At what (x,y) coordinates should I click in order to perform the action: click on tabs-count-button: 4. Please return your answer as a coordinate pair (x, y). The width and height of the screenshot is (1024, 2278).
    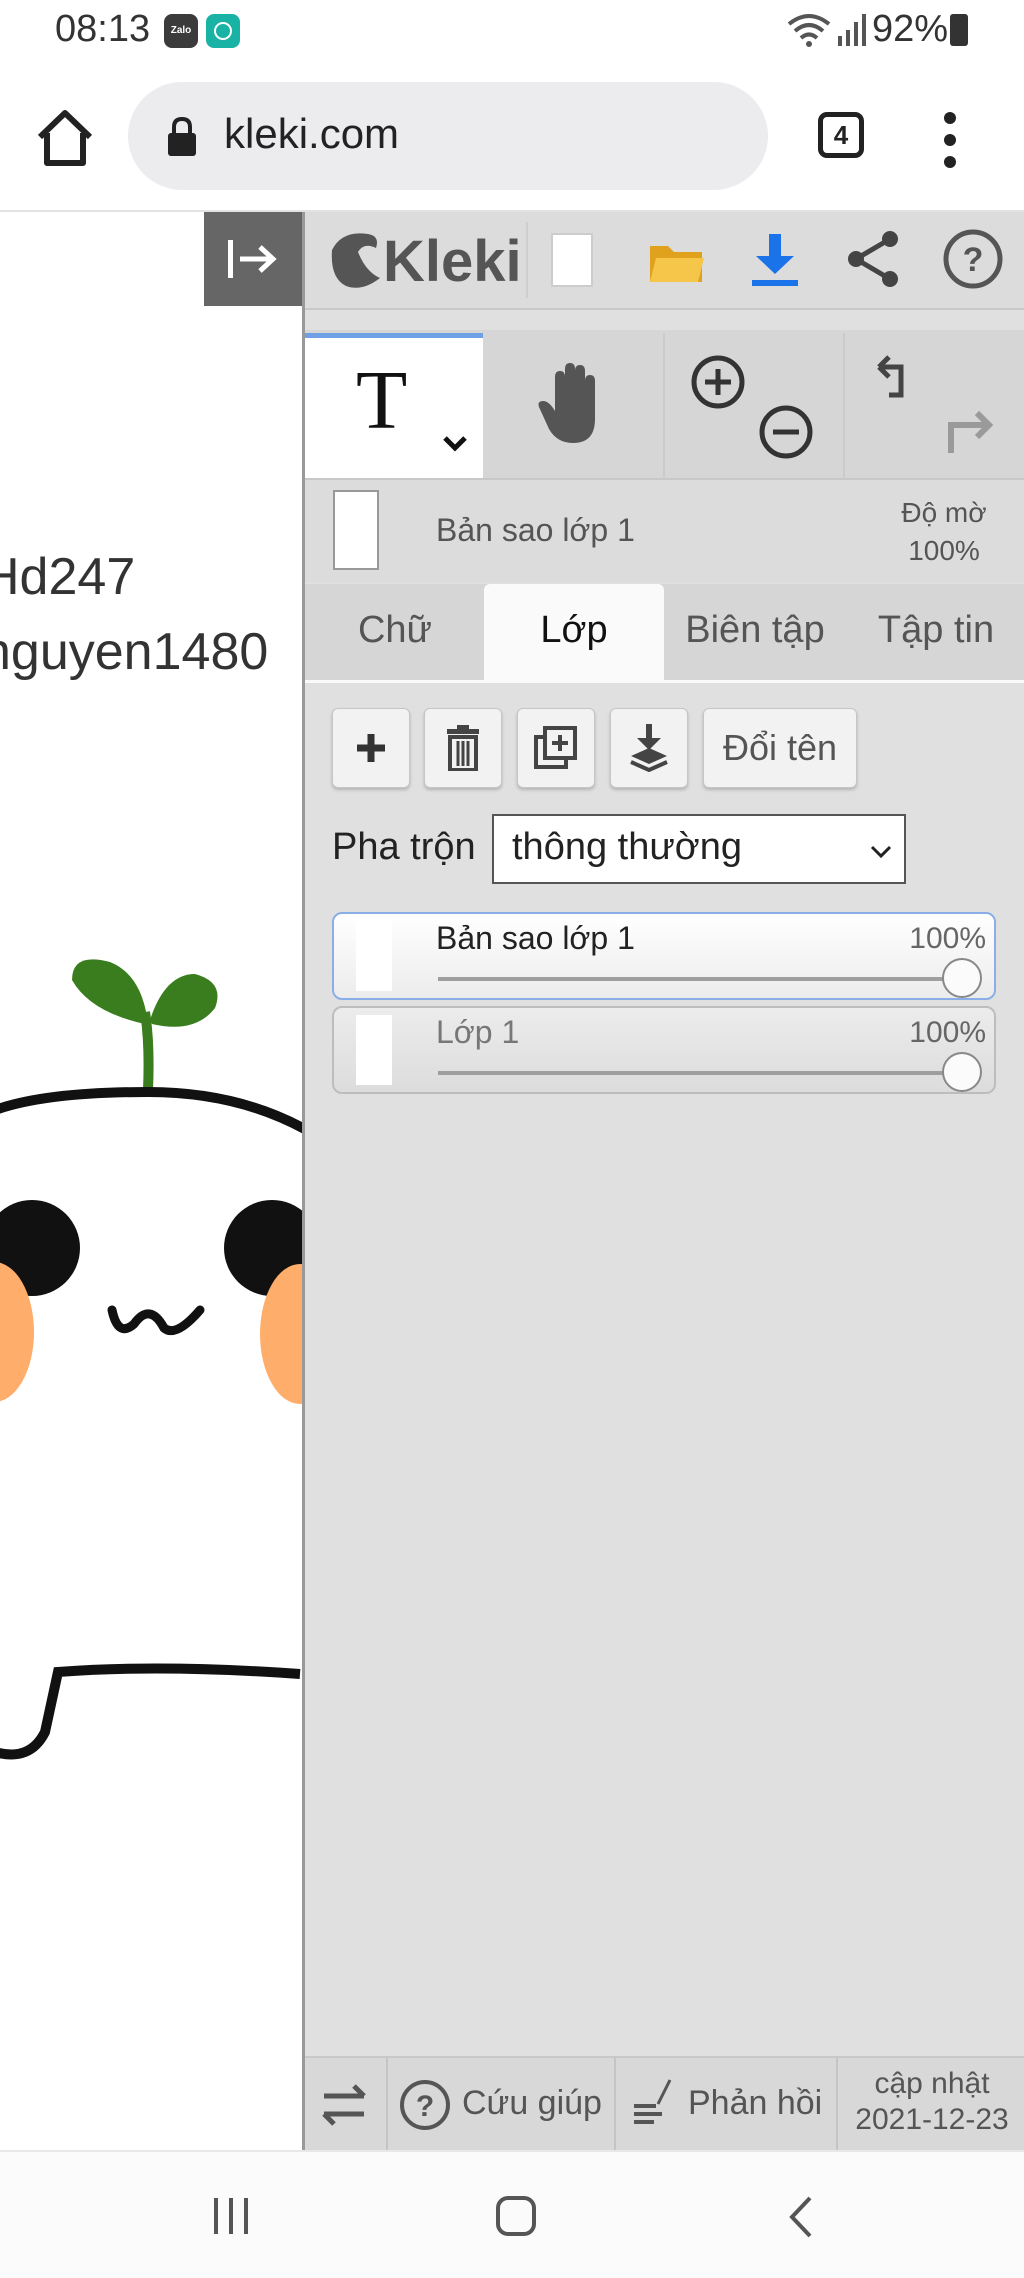
    Looking at the image, I should click on (841, 135).